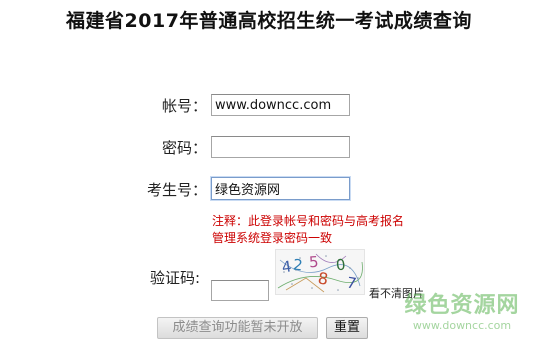 The height and width of the screenshot is (343, 538). Describe the element at coordinates (313, 262) in the screenshot. I see `captcha-char-3: 5` at that location.